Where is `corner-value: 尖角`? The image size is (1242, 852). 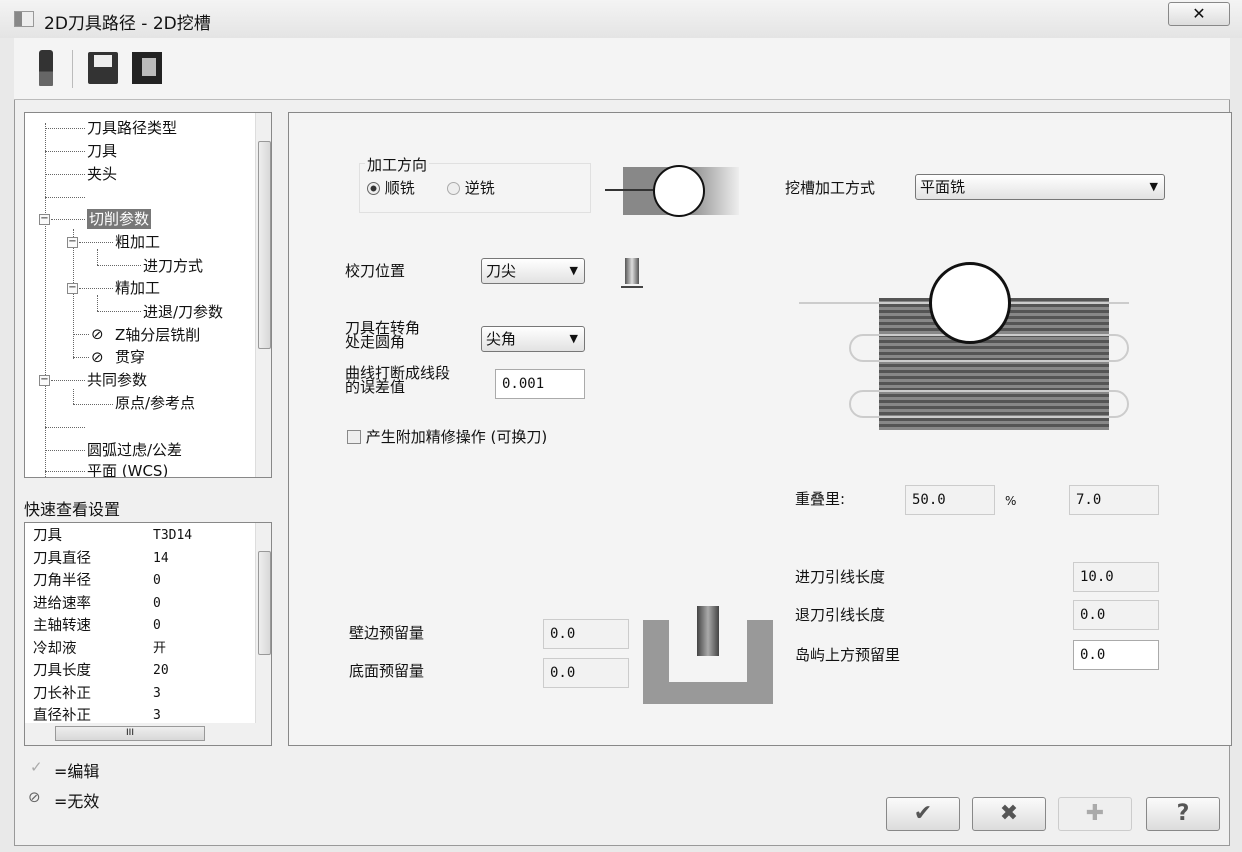
corner-value: 尖角 is located at coordinates (501, 339).